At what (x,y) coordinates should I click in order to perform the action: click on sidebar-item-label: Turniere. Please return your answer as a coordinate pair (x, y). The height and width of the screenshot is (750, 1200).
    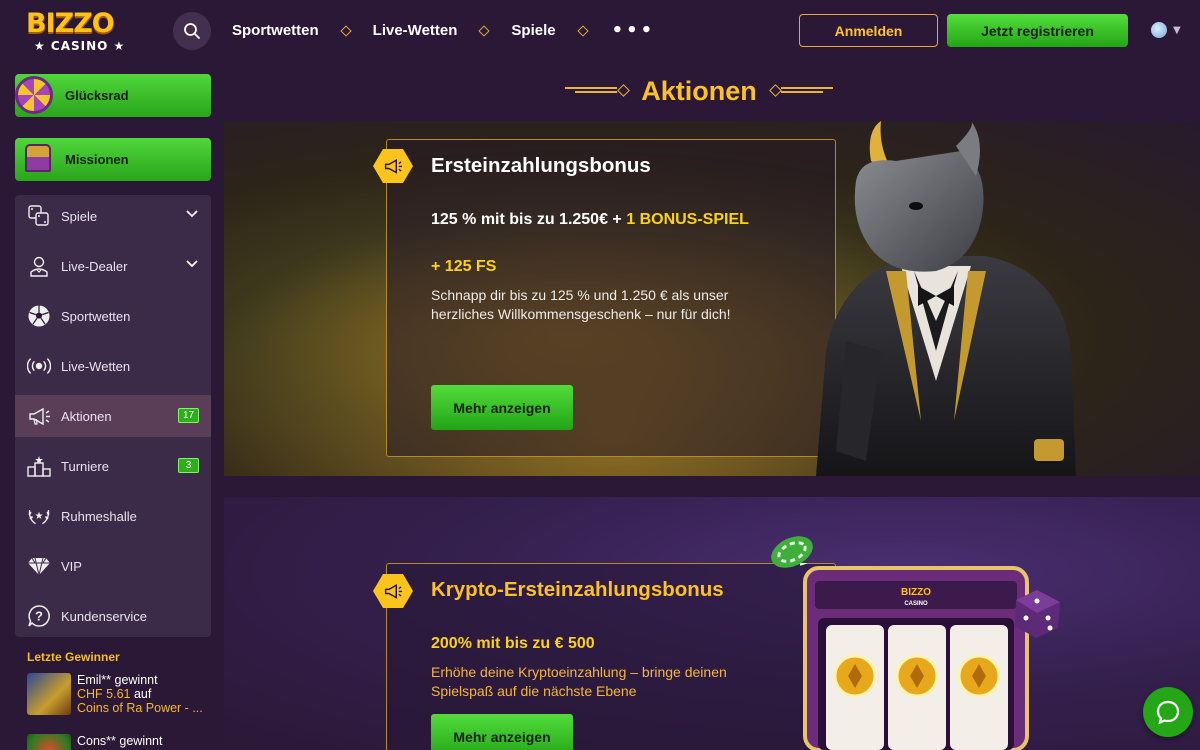
    Looking at the image, I should click on (85, 466).